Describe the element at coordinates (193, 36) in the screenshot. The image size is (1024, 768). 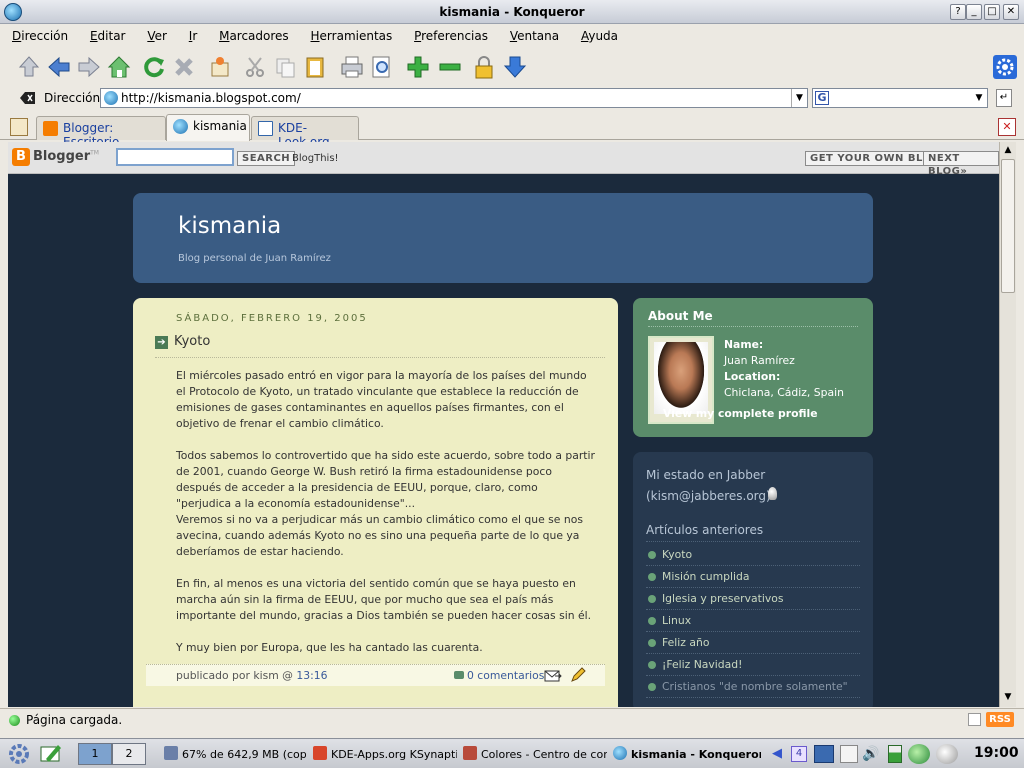
I see `menu-ir: Ir` at that location.